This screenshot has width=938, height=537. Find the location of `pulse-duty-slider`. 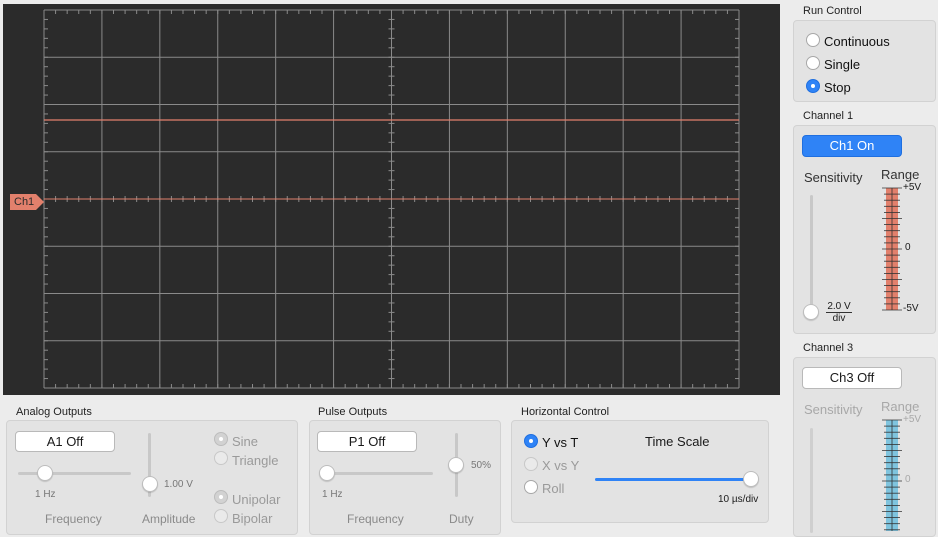

pulse-duty-slider is located at coordinates (456, 465).